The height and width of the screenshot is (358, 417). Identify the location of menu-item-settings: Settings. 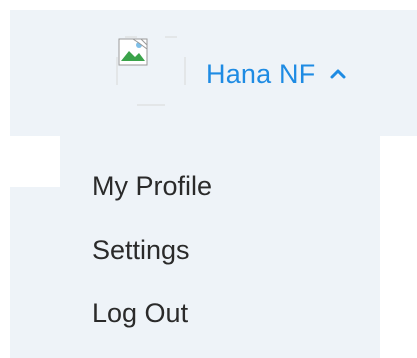
(141, 250).